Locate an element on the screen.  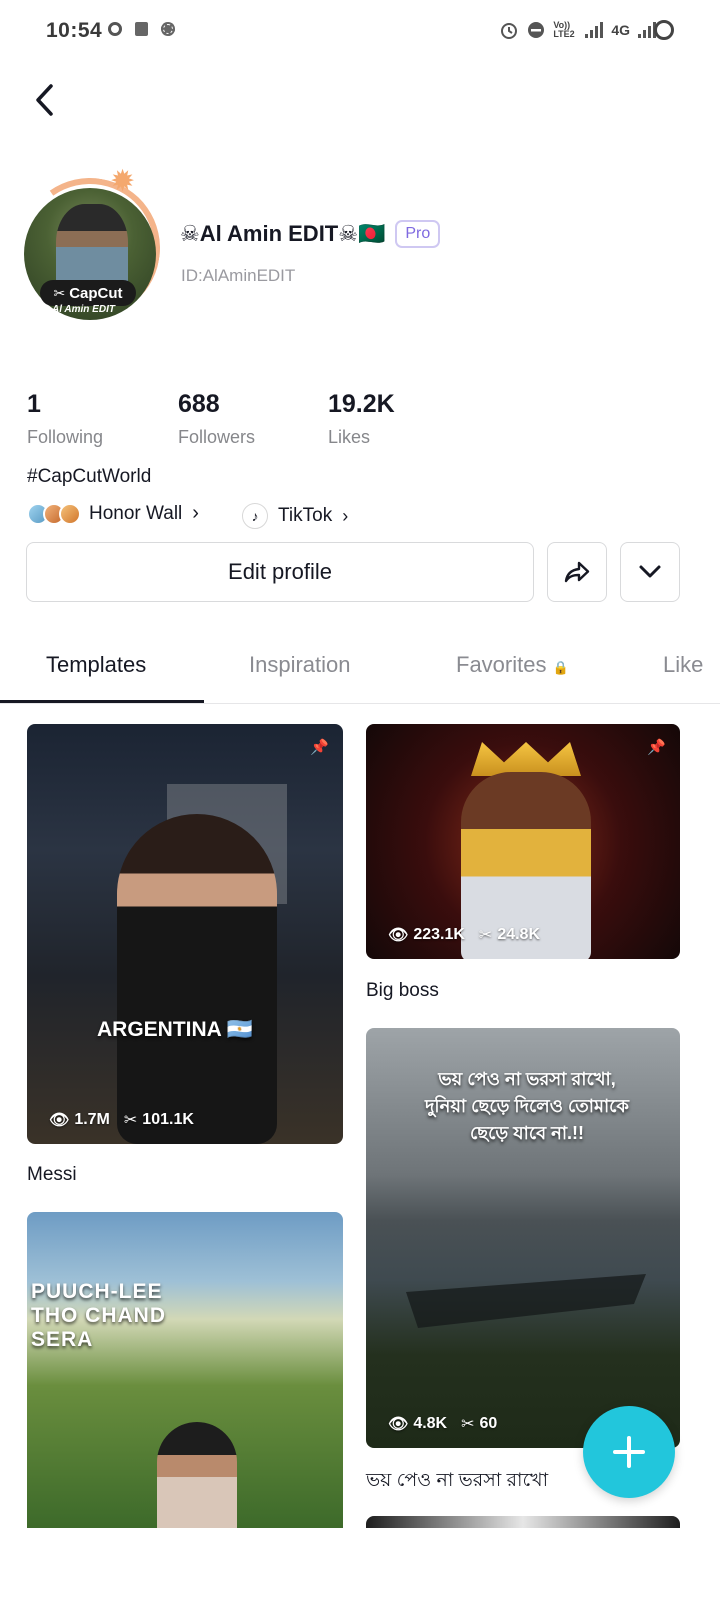
app-notification-icon is located at coordinates (141, 29).